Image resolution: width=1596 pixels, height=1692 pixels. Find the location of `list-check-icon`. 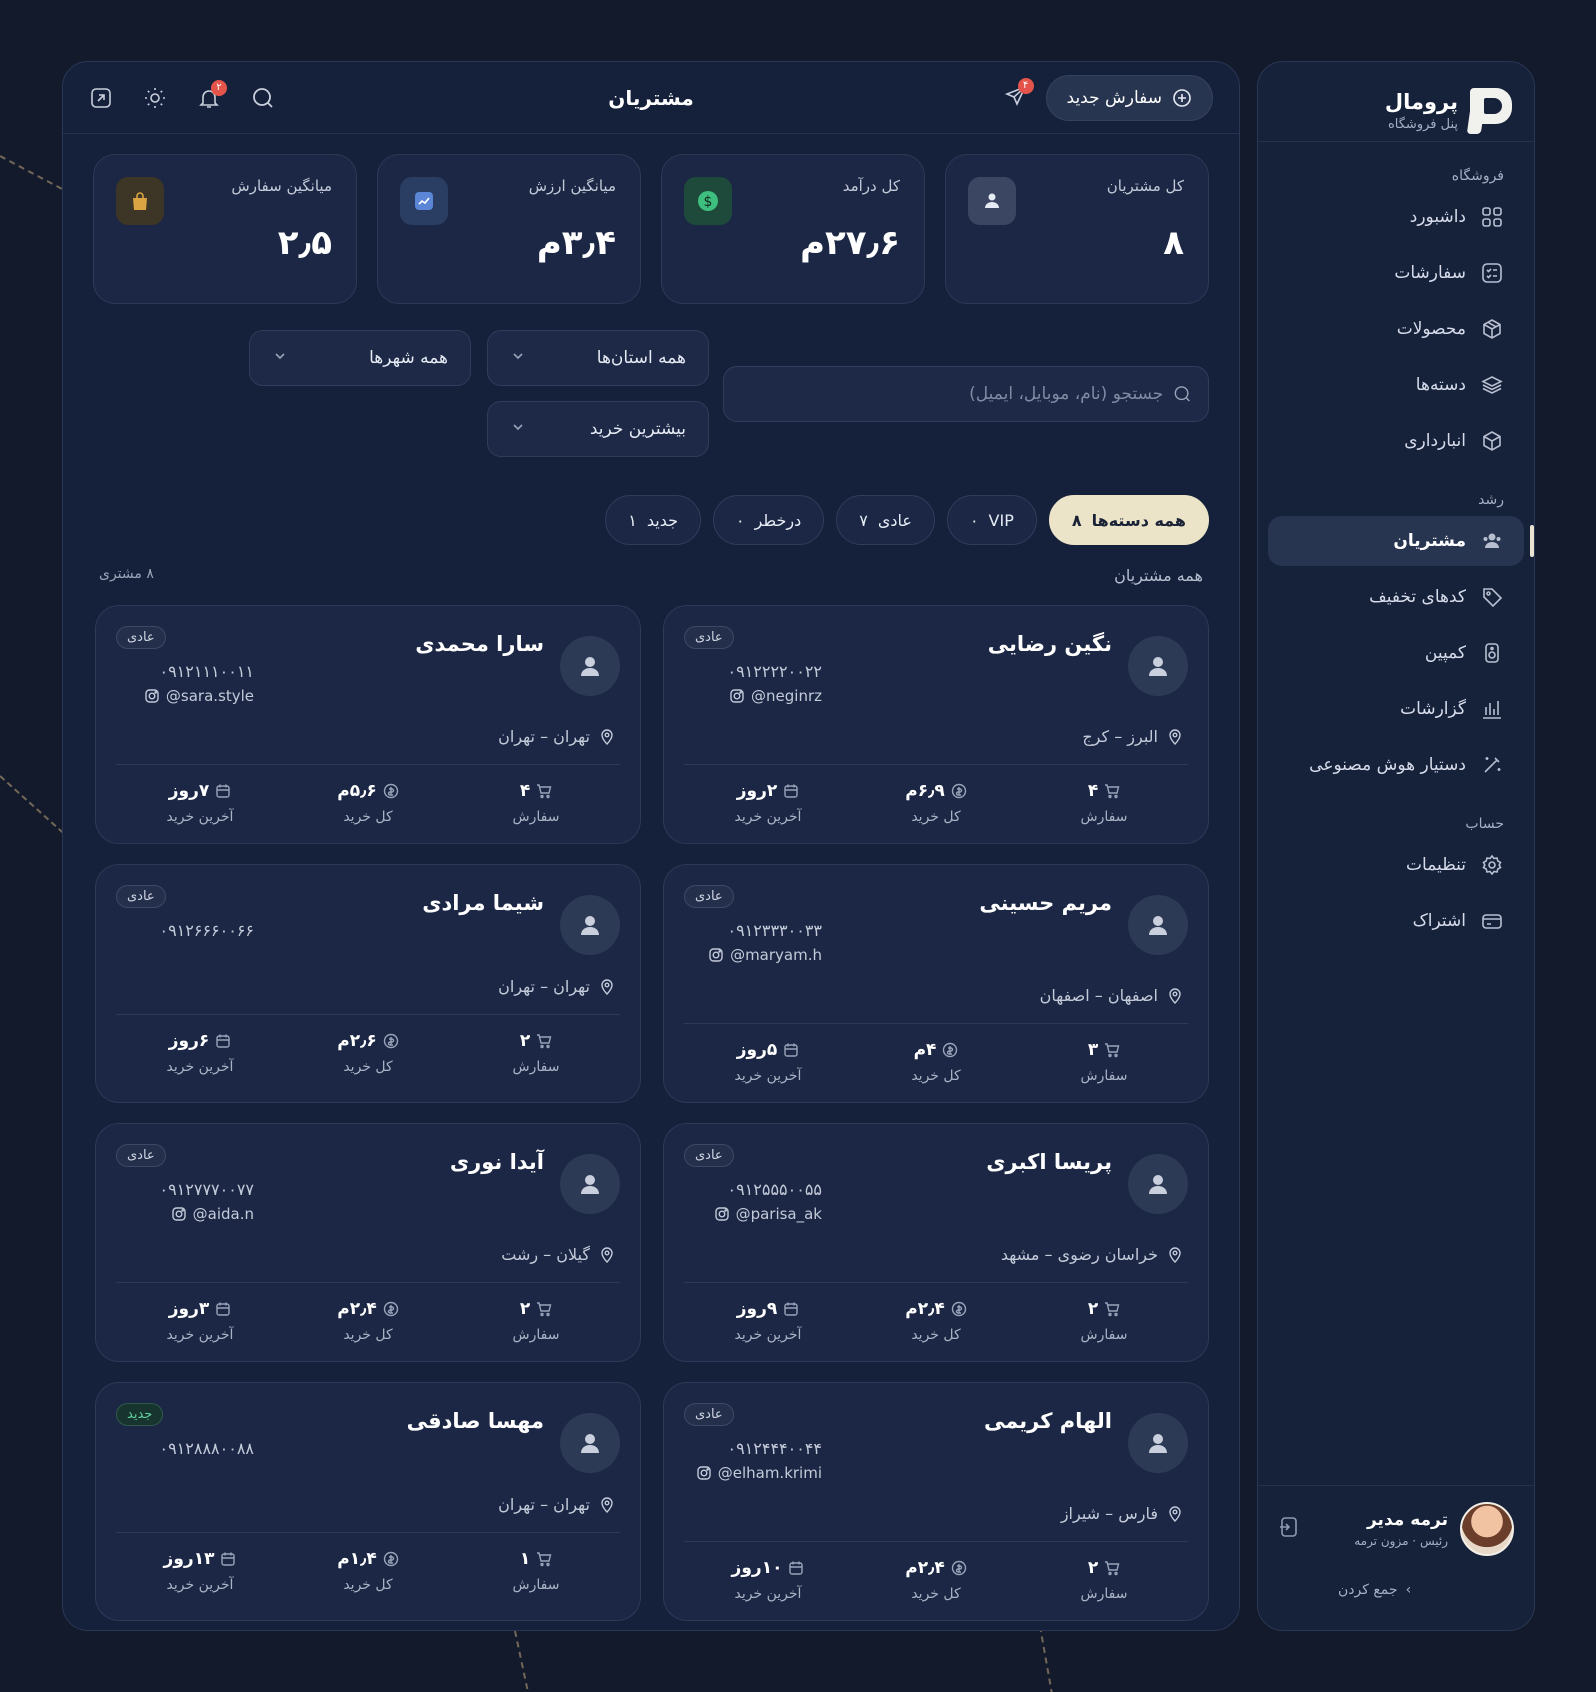

list-check-icon is located at coordinates (1492, 273).